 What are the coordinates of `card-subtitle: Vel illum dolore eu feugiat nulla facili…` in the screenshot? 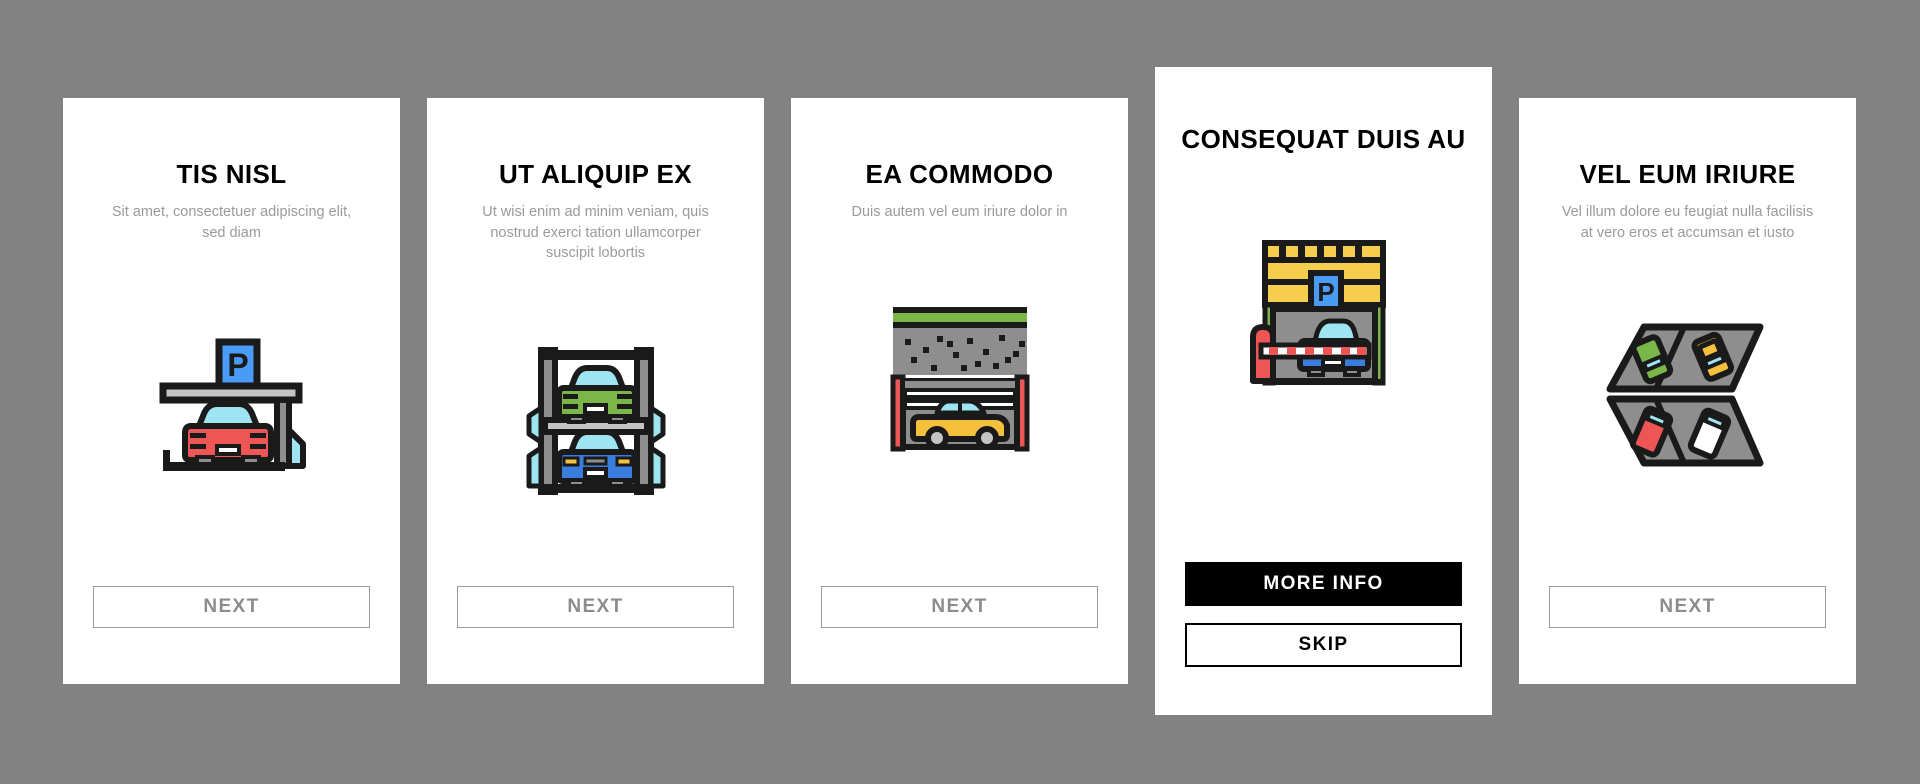 It's located at (1687, 222).